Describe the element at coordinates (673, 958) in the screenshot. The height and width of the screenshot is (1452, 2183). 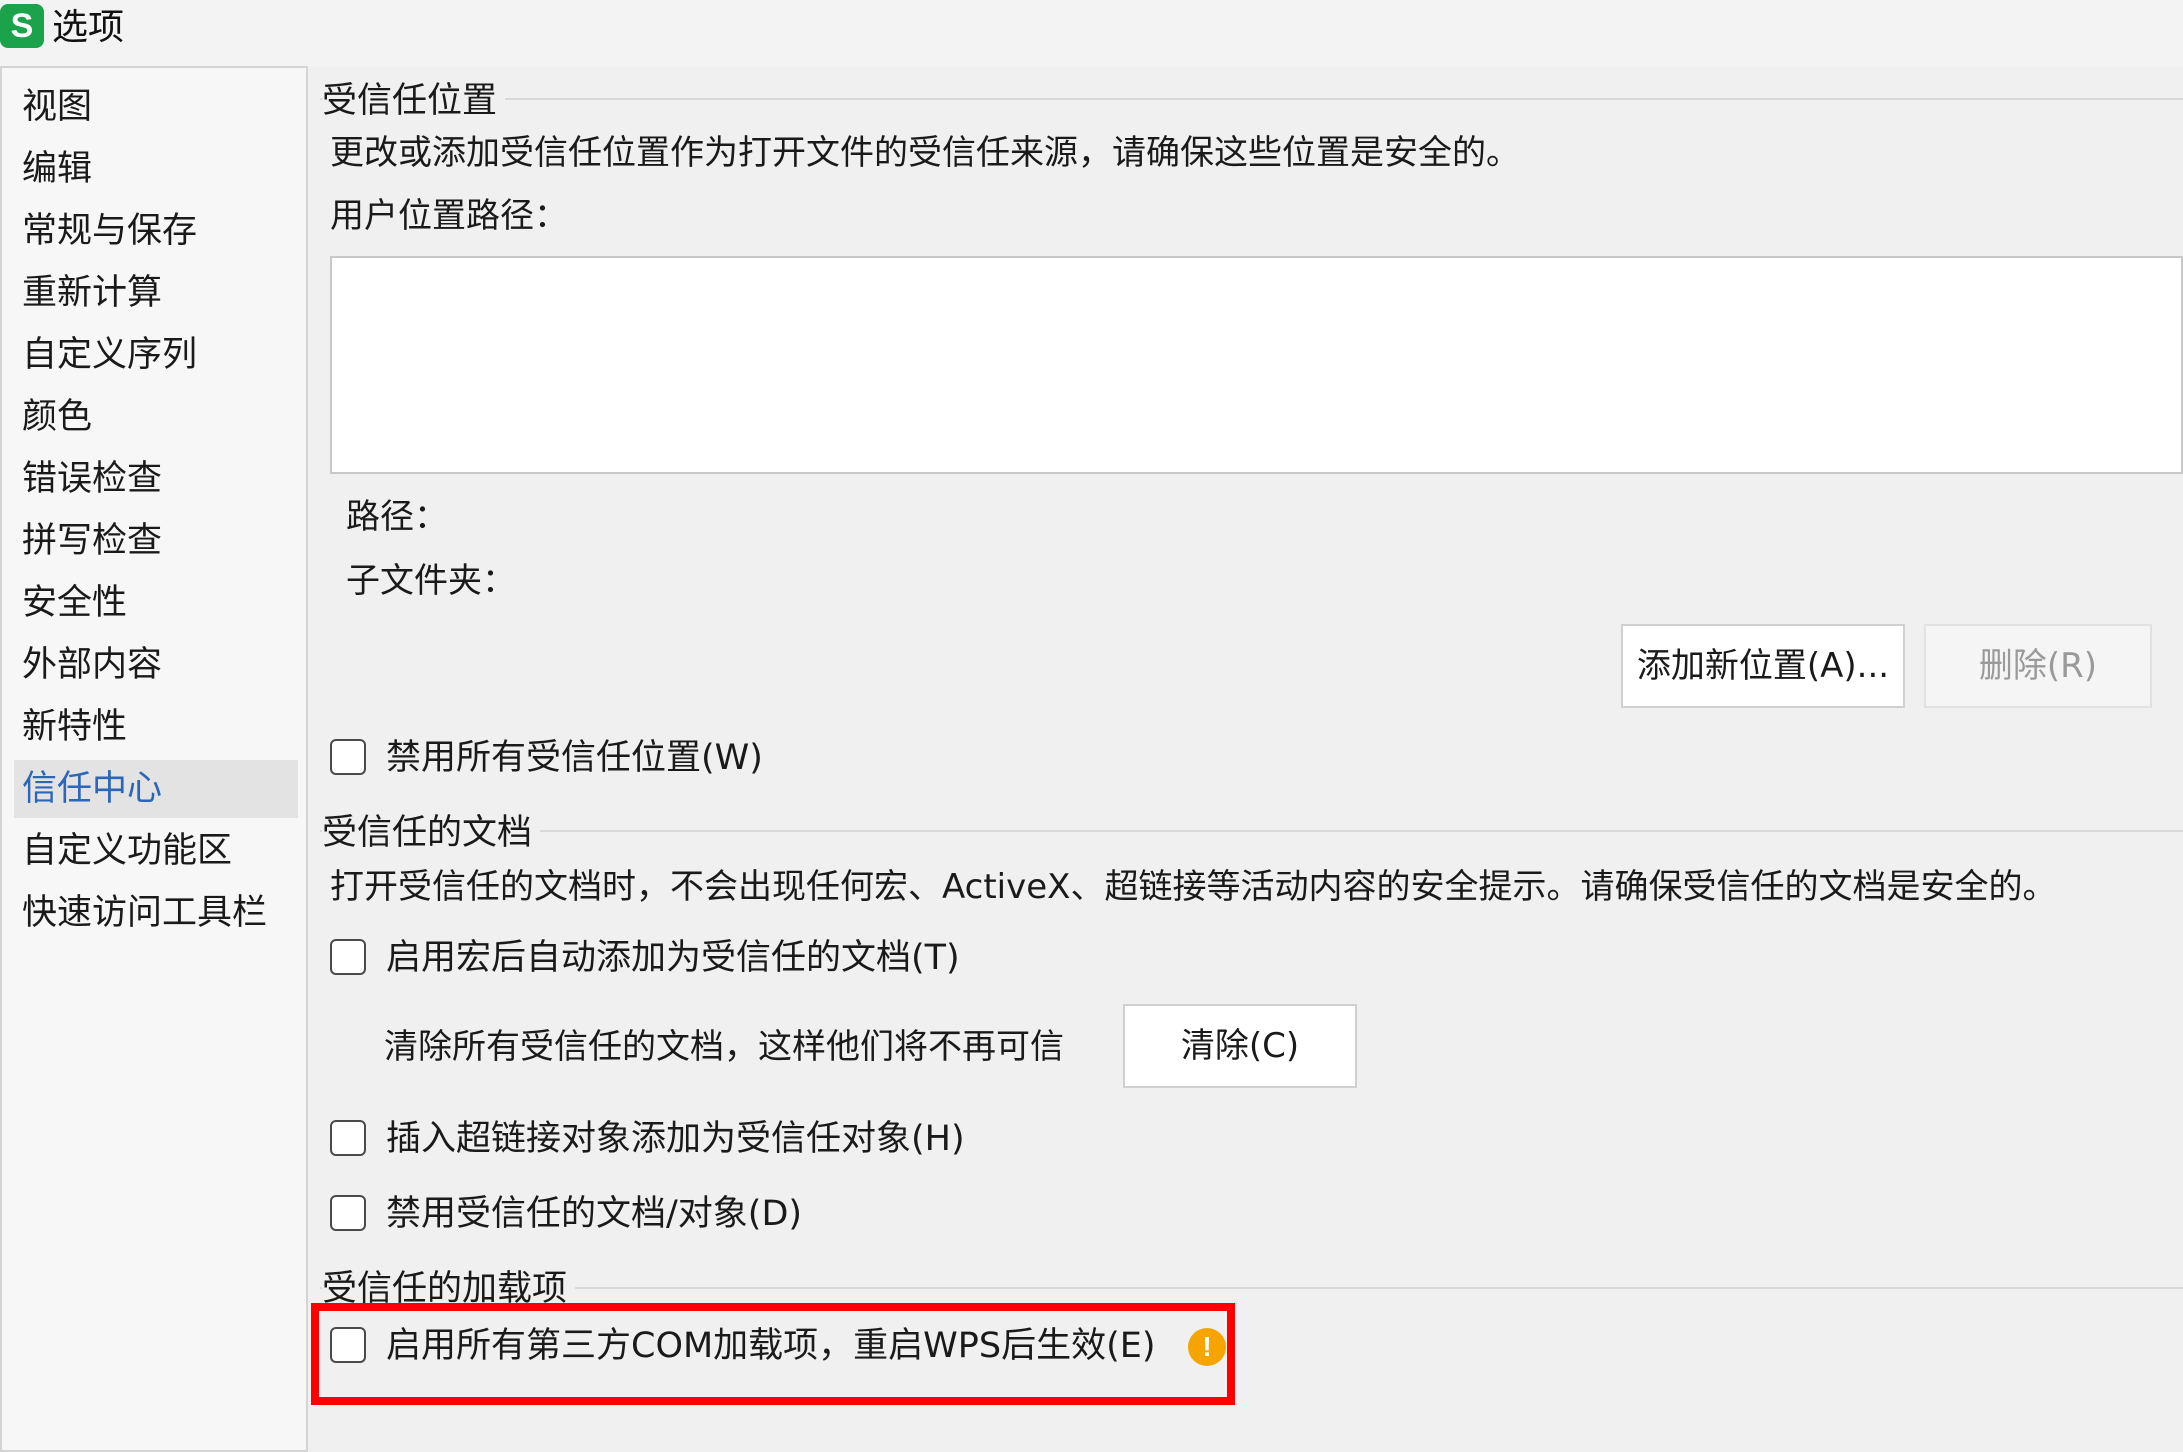
I see `auto-add-trusted-label: 启用宏后自动添加为受信任的文档(T)` at that location.